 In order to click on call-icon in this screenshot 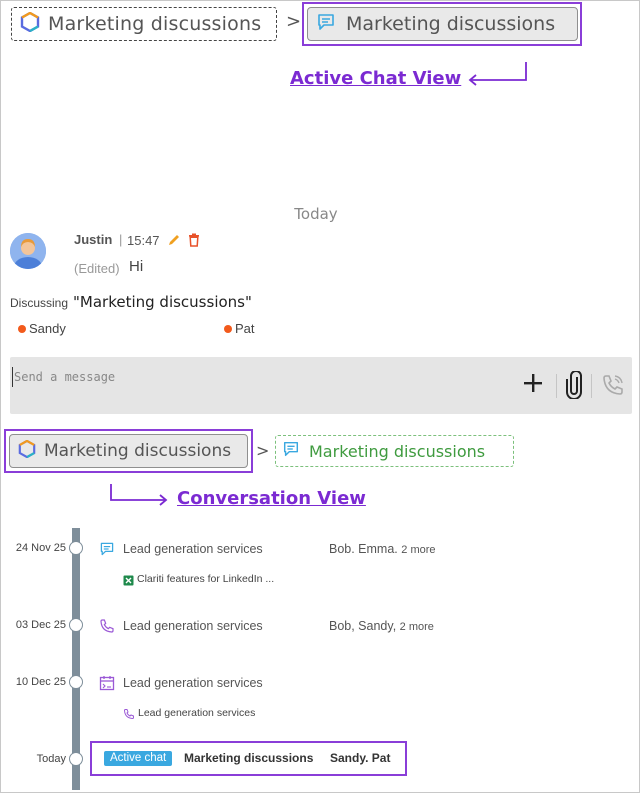, I will do `click(613, 387)`.